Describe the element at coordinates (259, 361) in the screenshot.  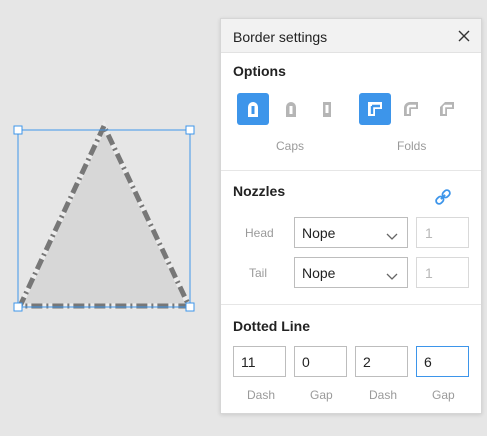
I see `dash-1-input: 11` at that location.